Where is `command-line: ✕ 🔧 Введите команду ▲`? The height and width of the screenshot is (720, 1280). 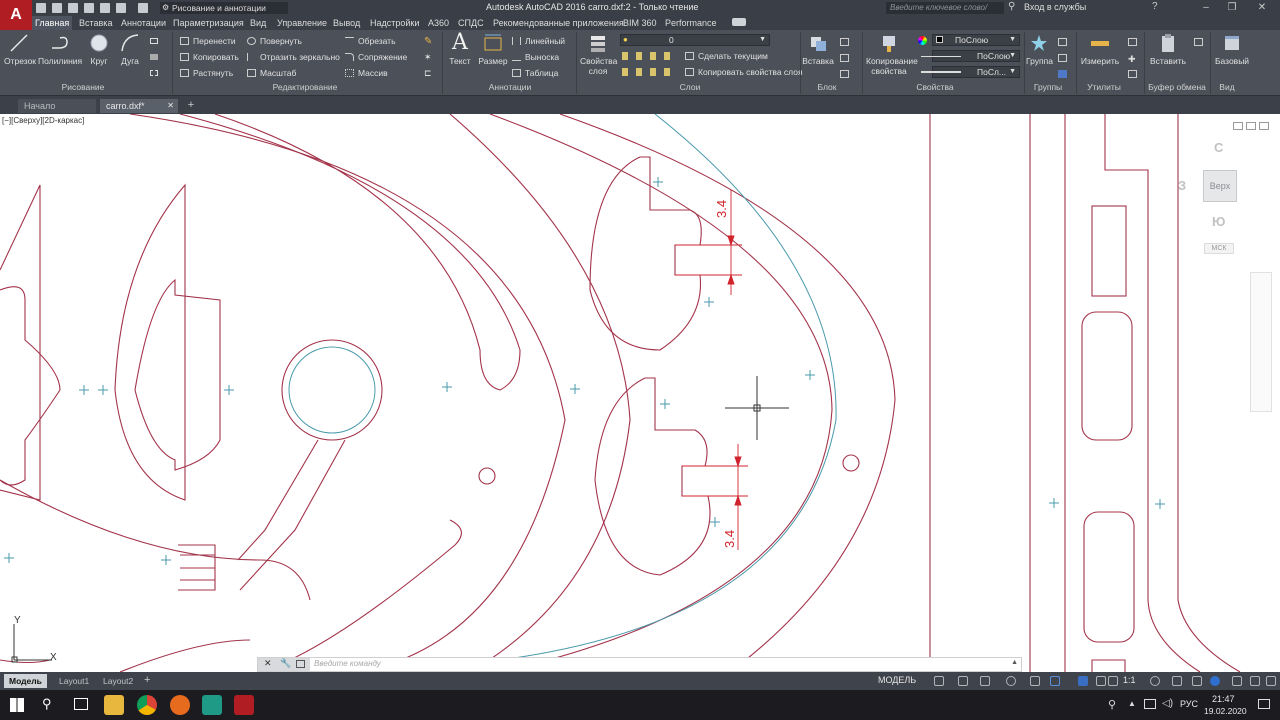 command-line: ✕ 🔧 Введите команду ▲ is located at coordinates (639, 664).